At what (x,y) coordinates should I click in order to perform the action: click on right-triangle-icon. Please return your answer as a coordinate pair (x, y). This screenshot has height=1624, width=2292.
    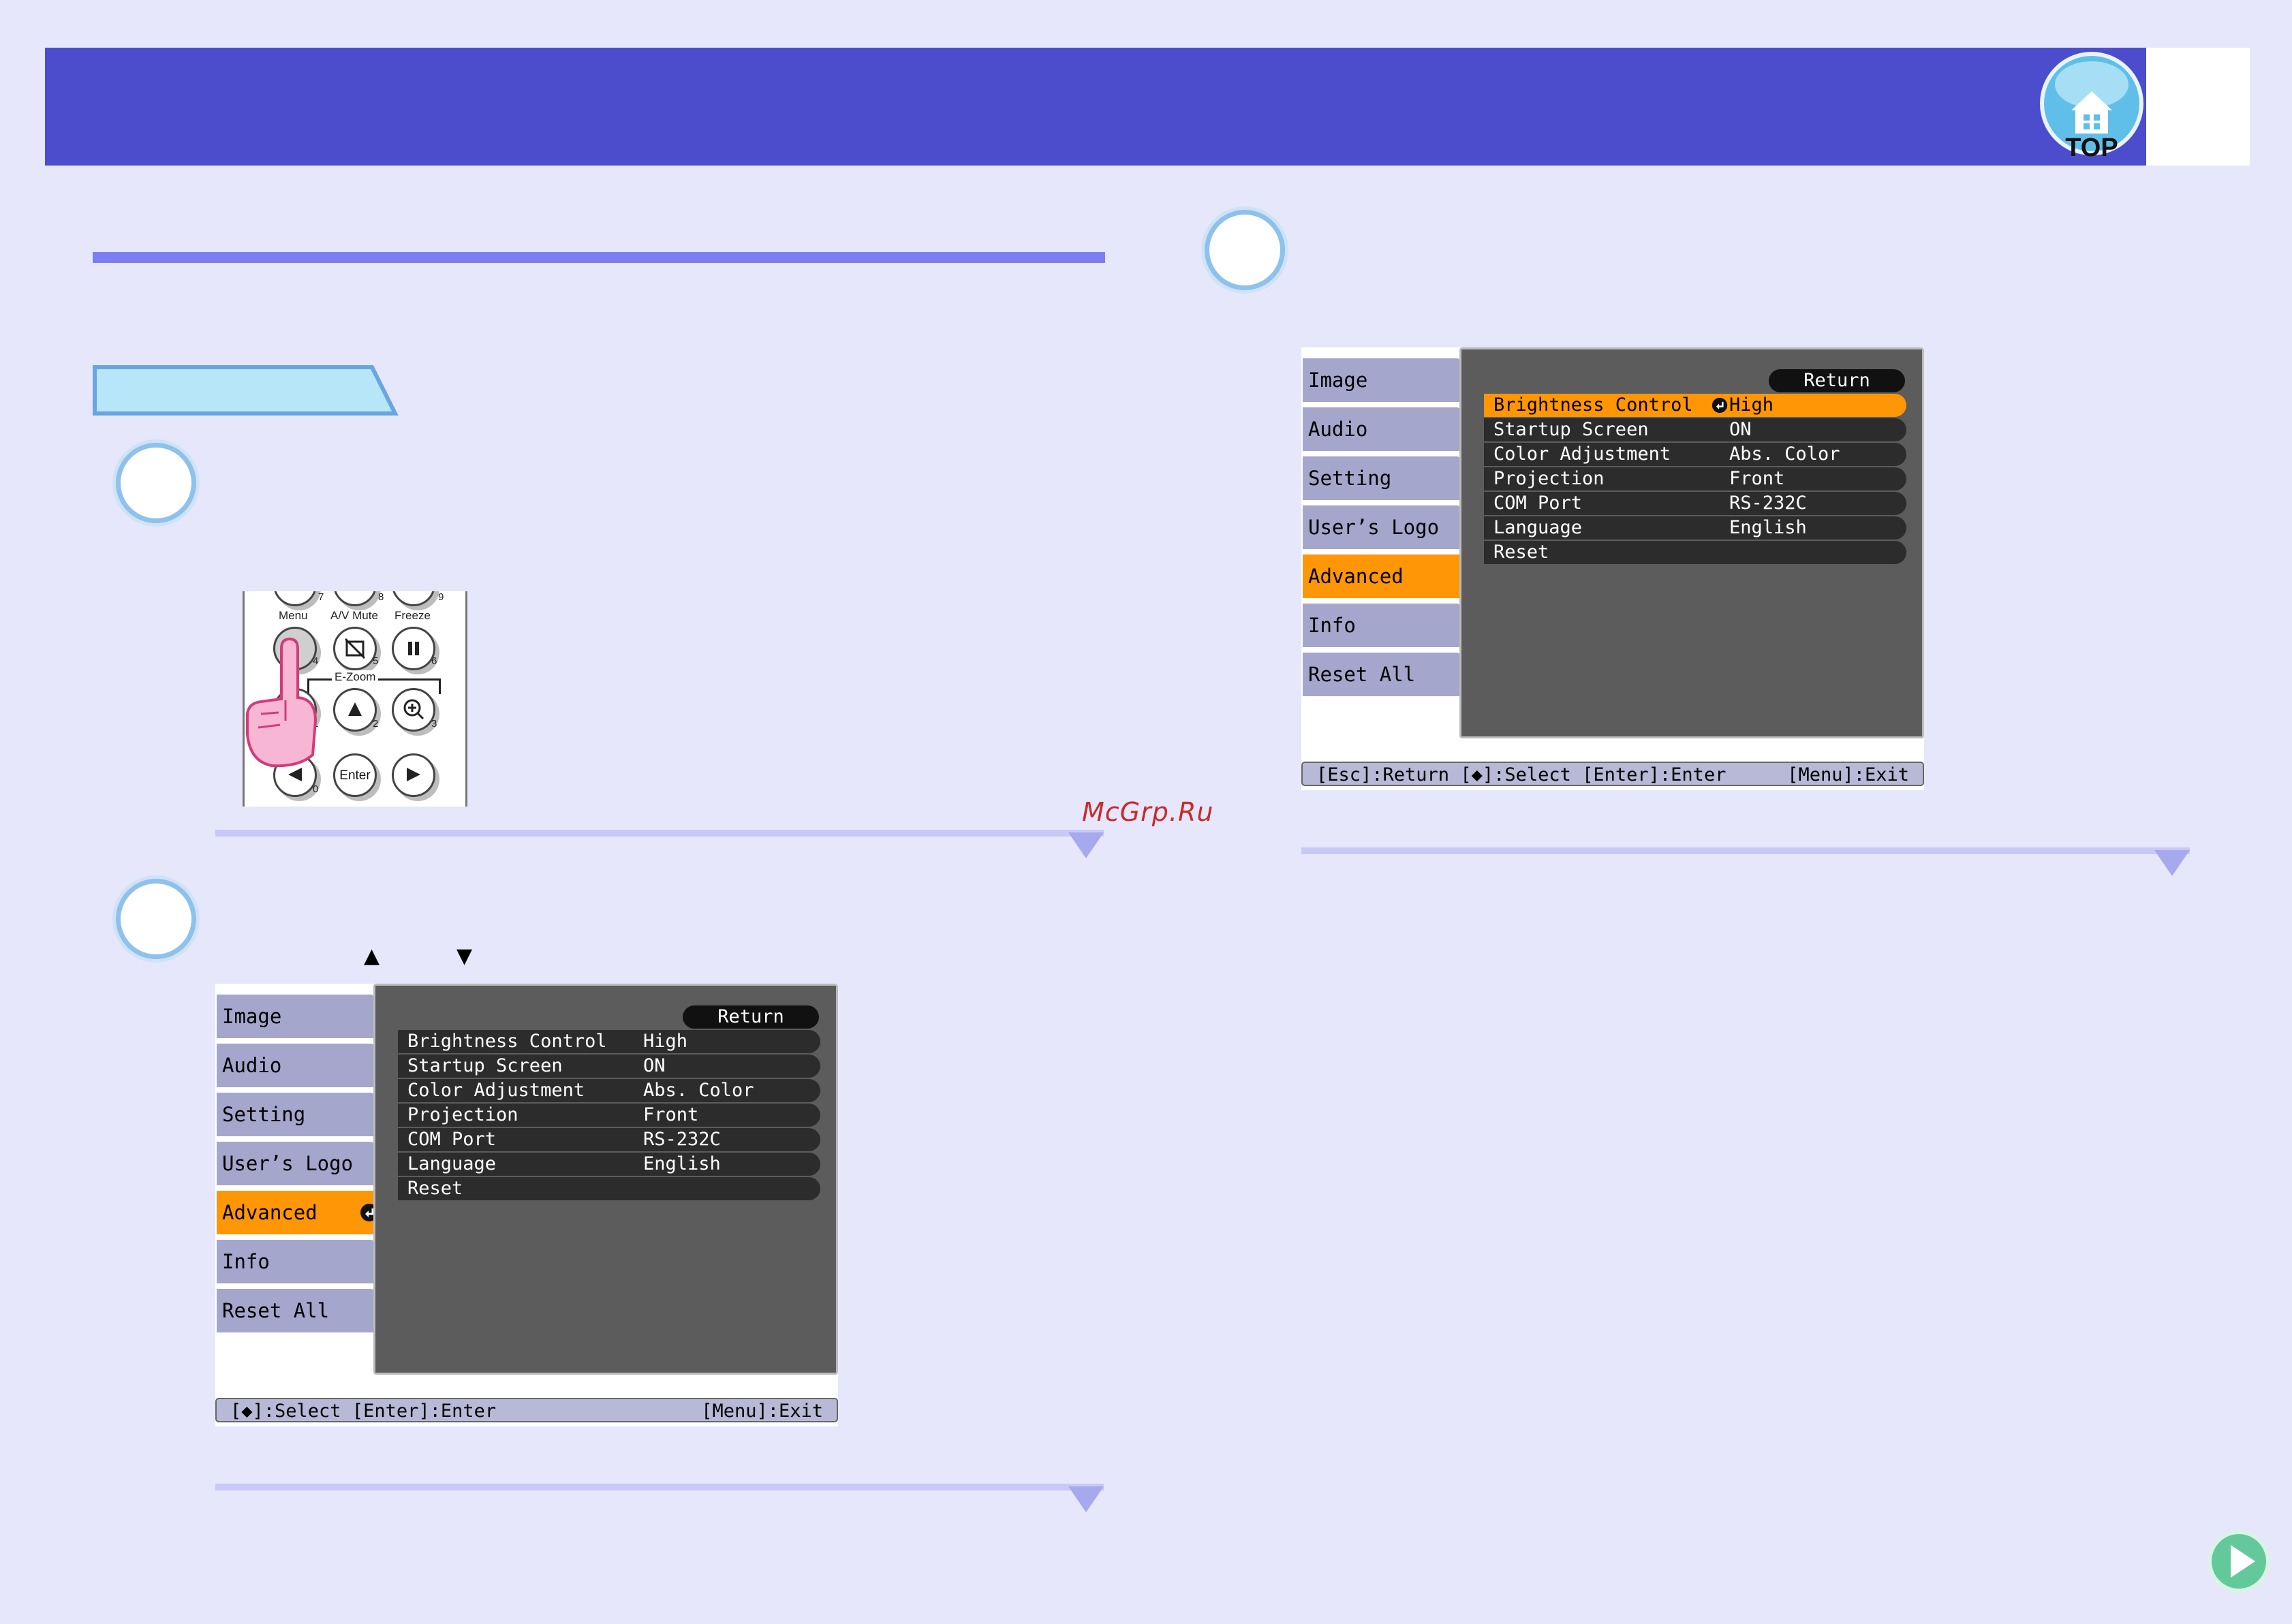
    Looking at the image, I should click on (413, 774).